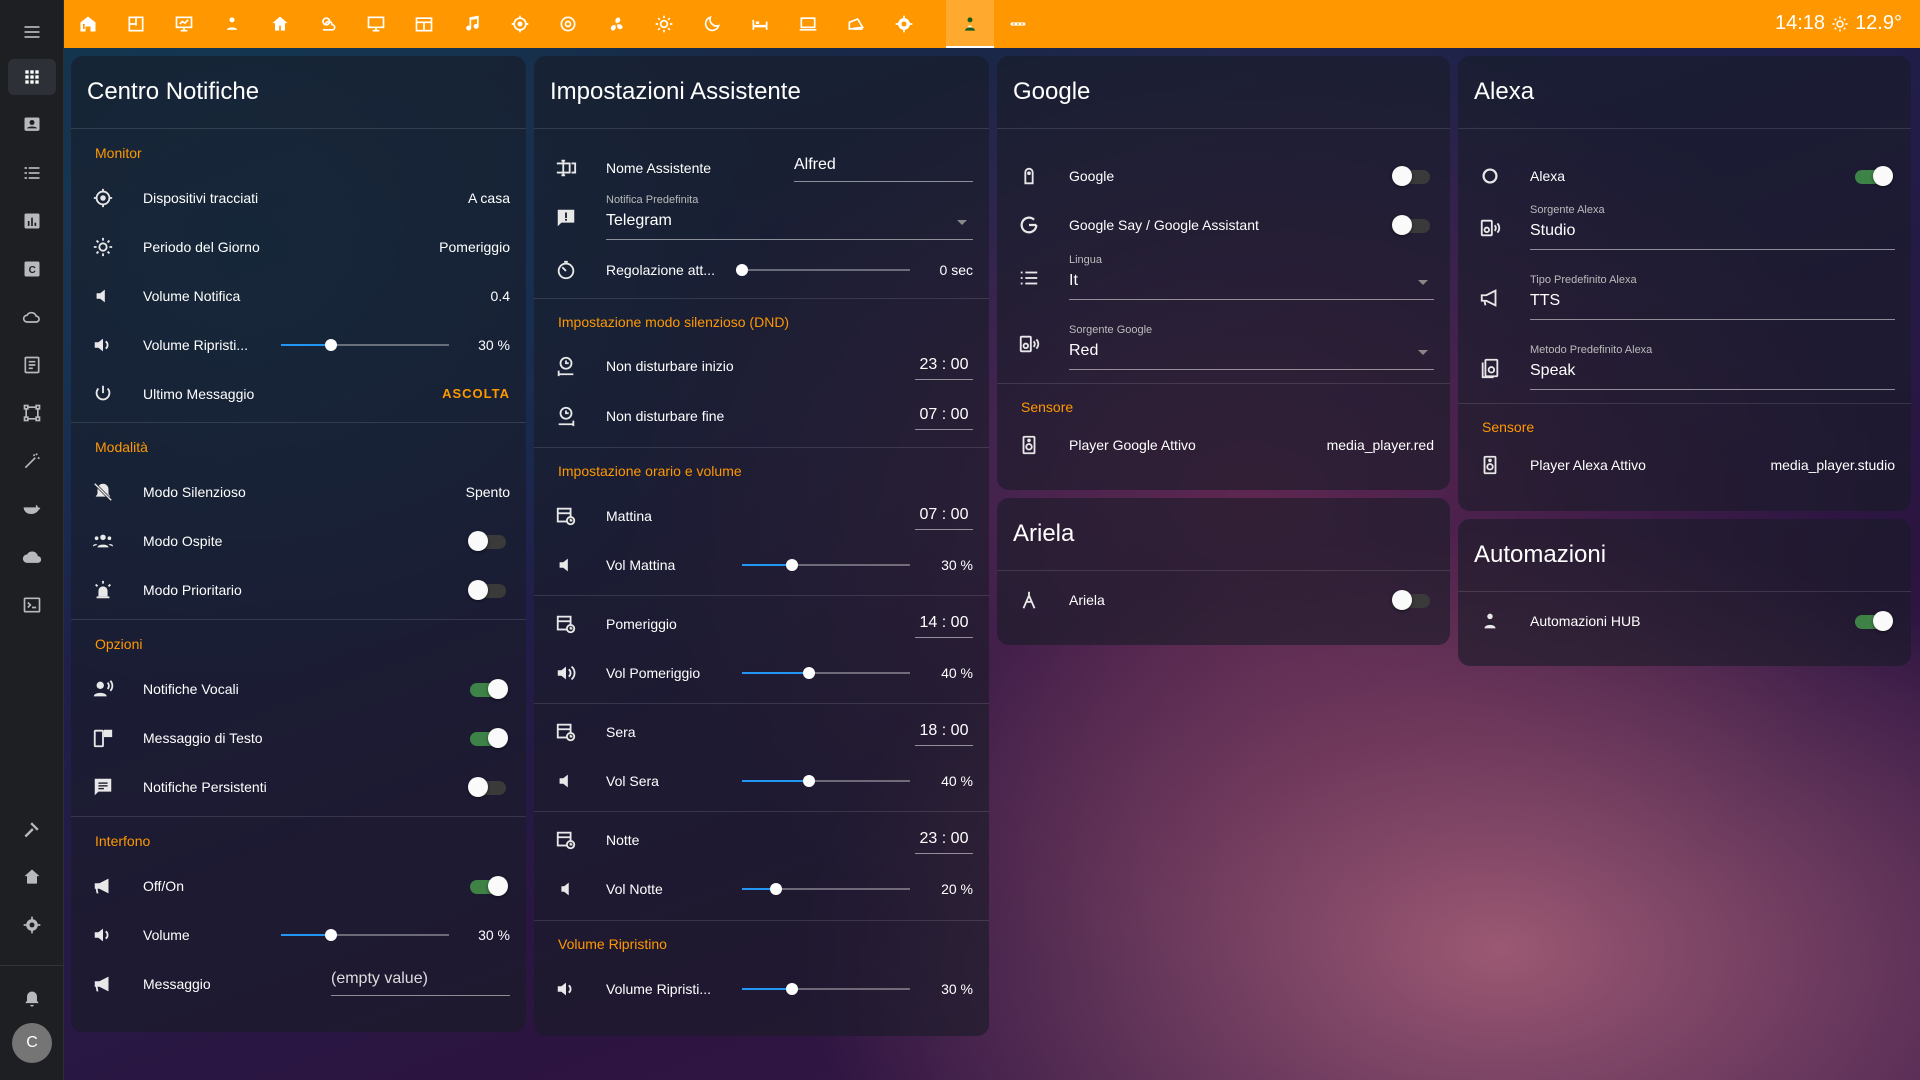 The height and width of the screenshot is (1080, 1920). I want to click on sidebar-item-hacs: C, so click(32, 269).